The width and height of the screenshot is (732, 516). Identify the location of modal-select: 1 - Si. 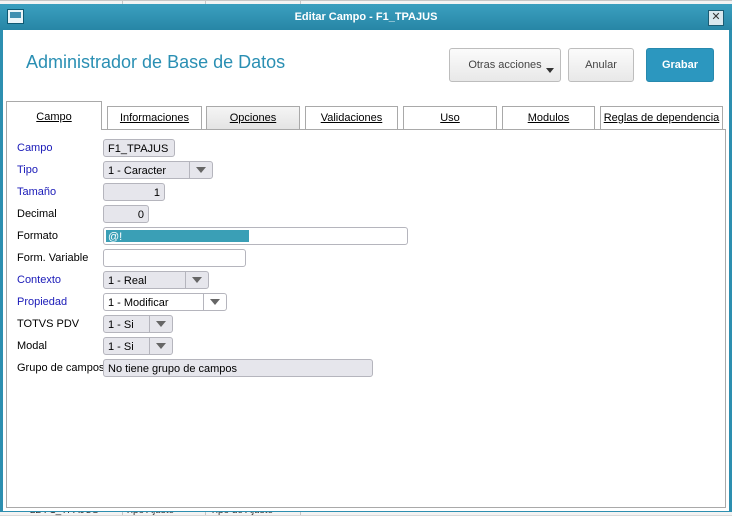
(138, 346).